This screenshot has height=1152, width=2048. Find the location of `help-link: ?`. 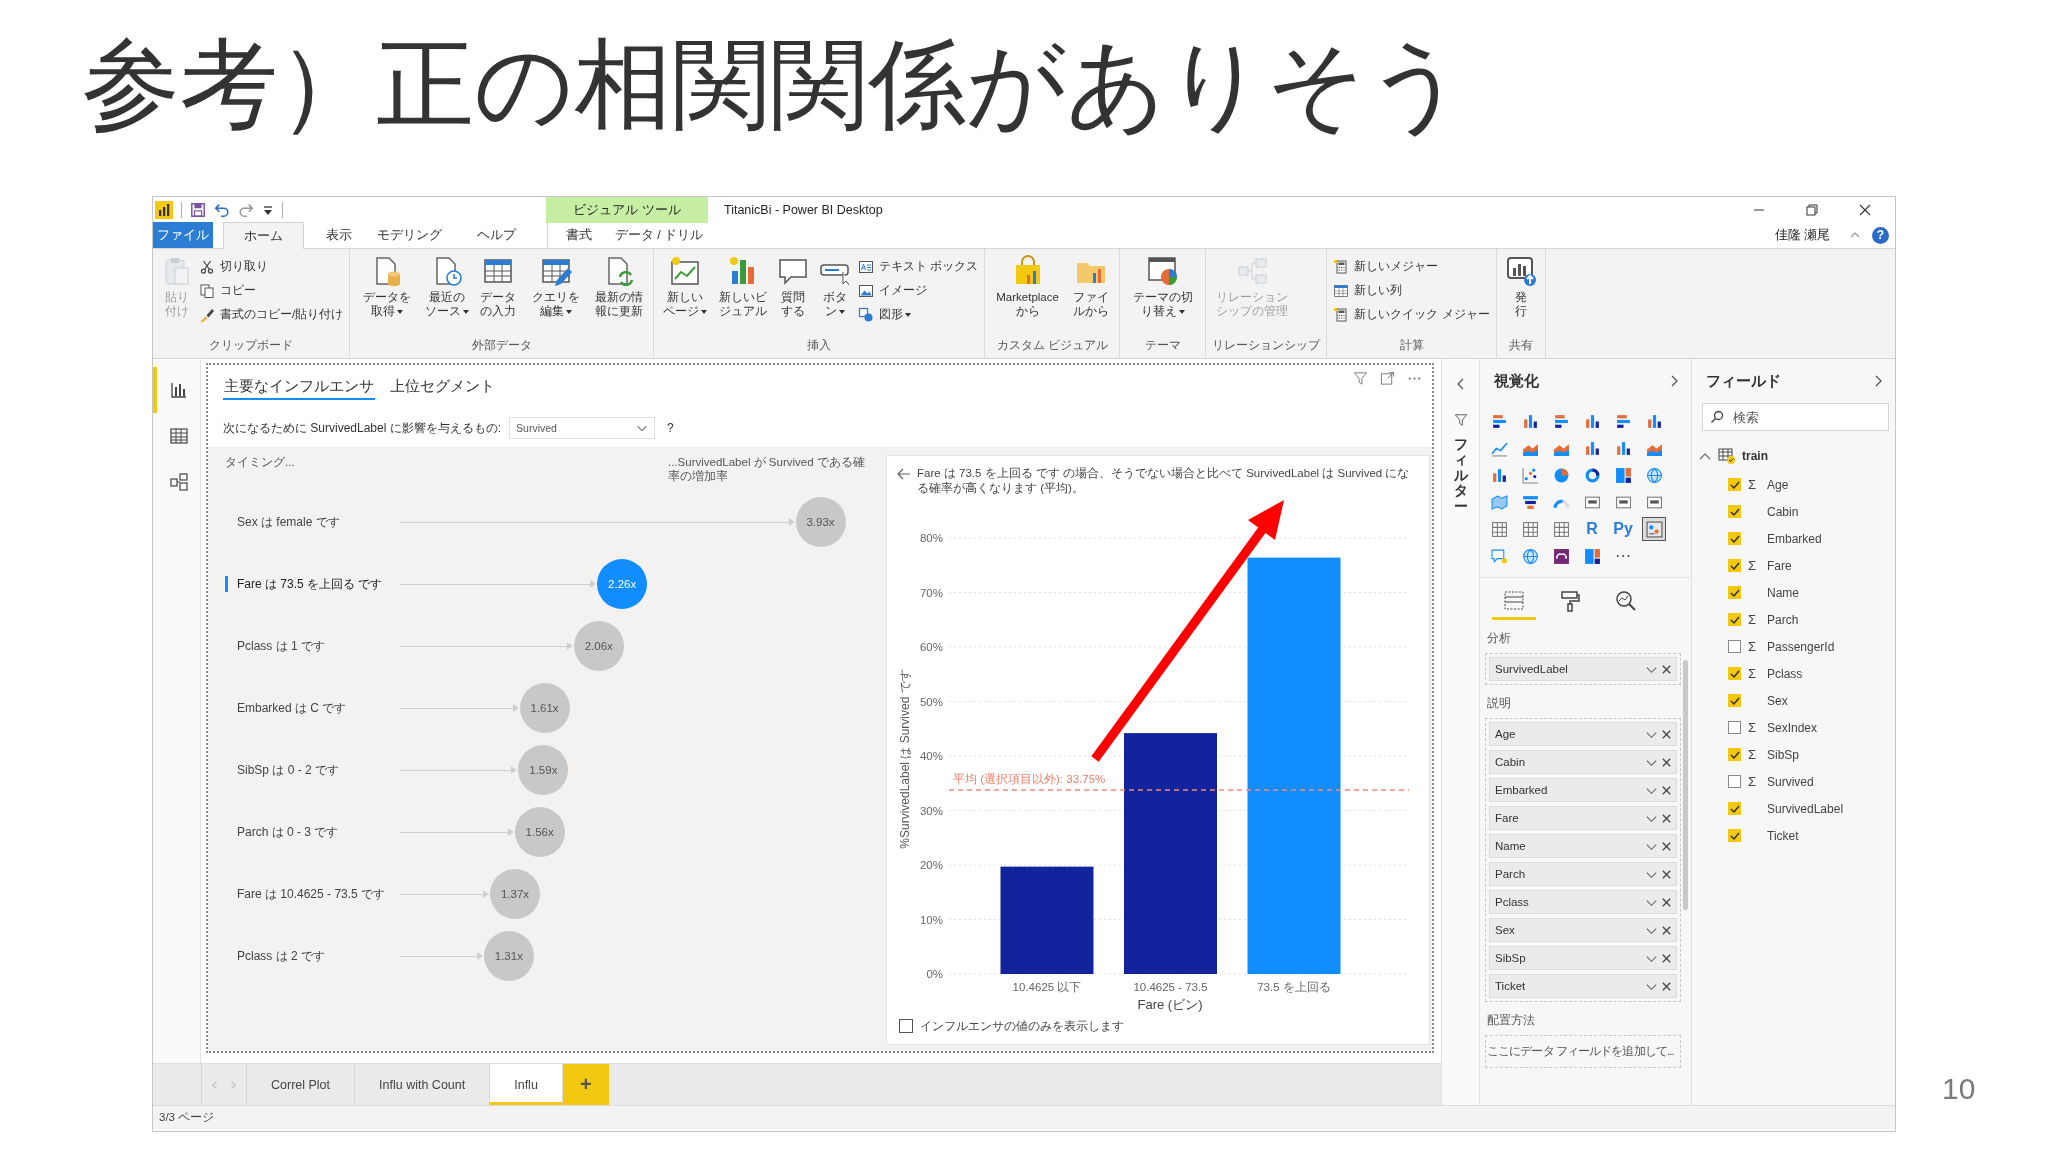

help-link: ? is located at coordinates (670, 428).